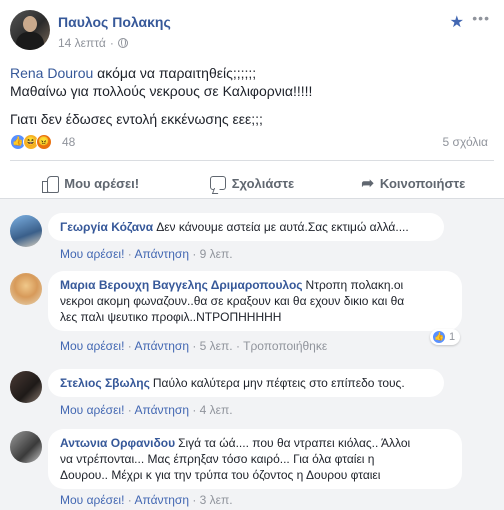 Image resolution: width=504 pixels, height=510 pixels. Describe the element at coordinates (216, 254) in the screenshot. I see `comment-time: 9 λεπ.` at that location.